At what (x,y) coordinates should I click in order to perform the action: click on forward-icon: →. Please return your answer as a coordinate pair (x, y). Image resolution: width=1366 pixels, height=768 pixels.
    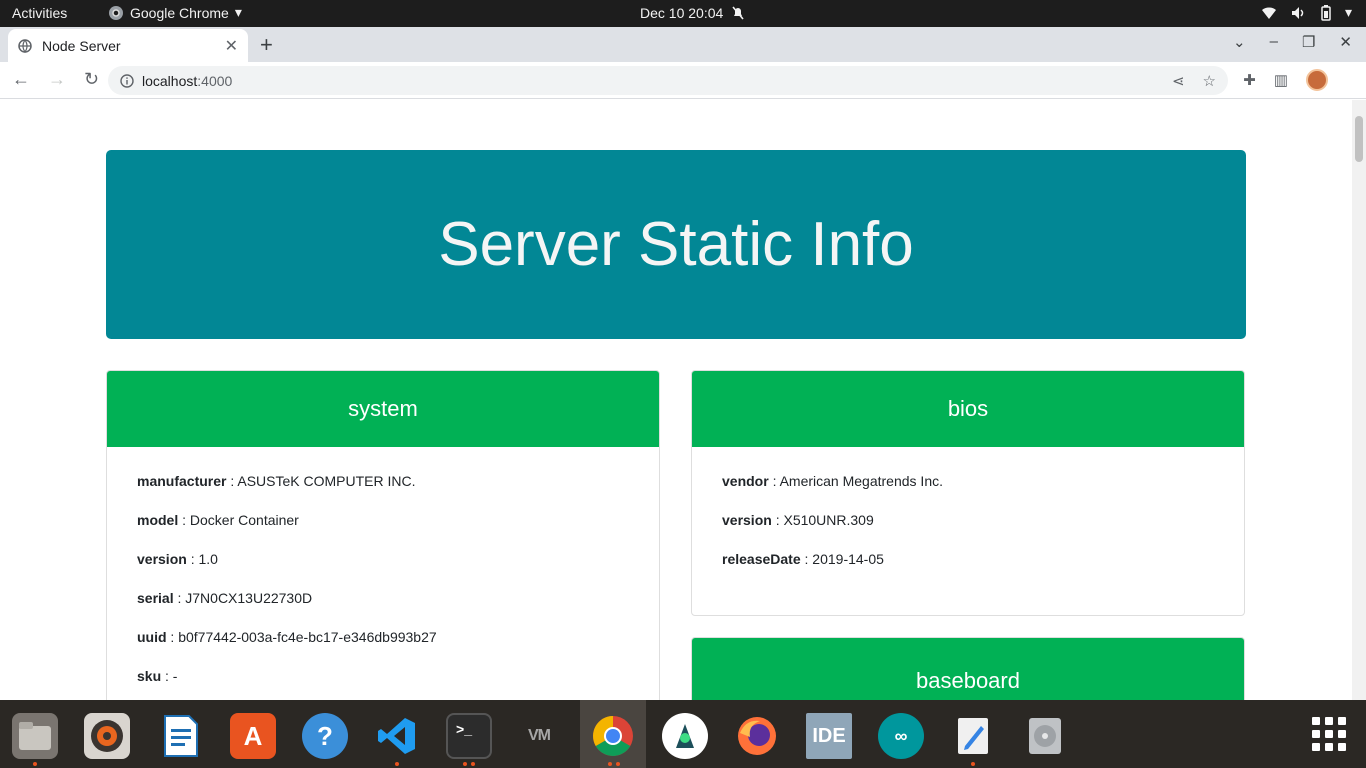
    Looking at the image, I should click on (57, 79).